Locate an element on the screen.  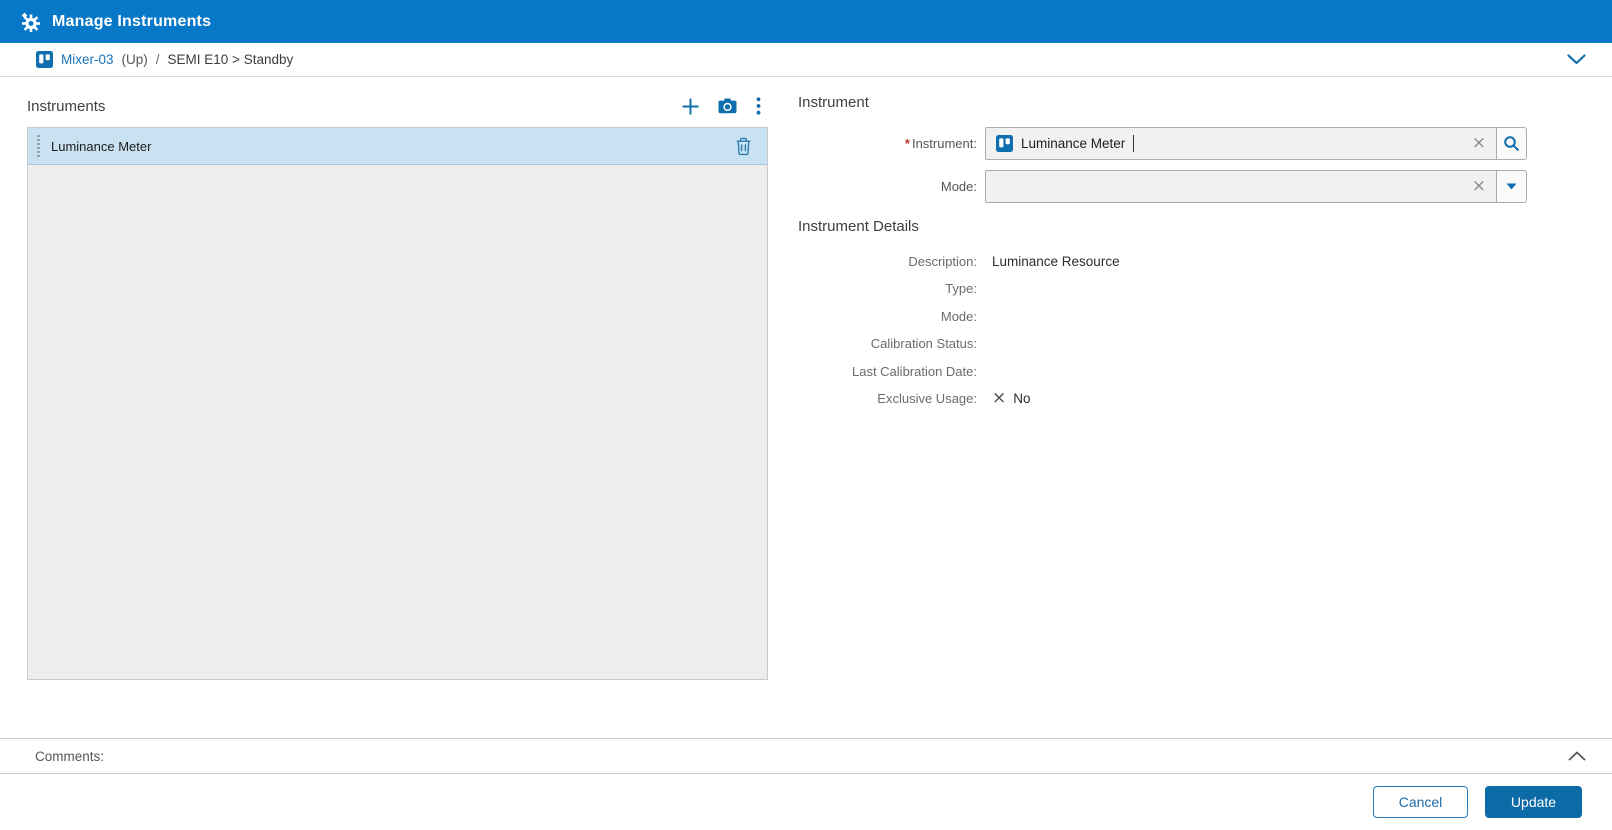
trash-icon is located at coordinates (743, 146).